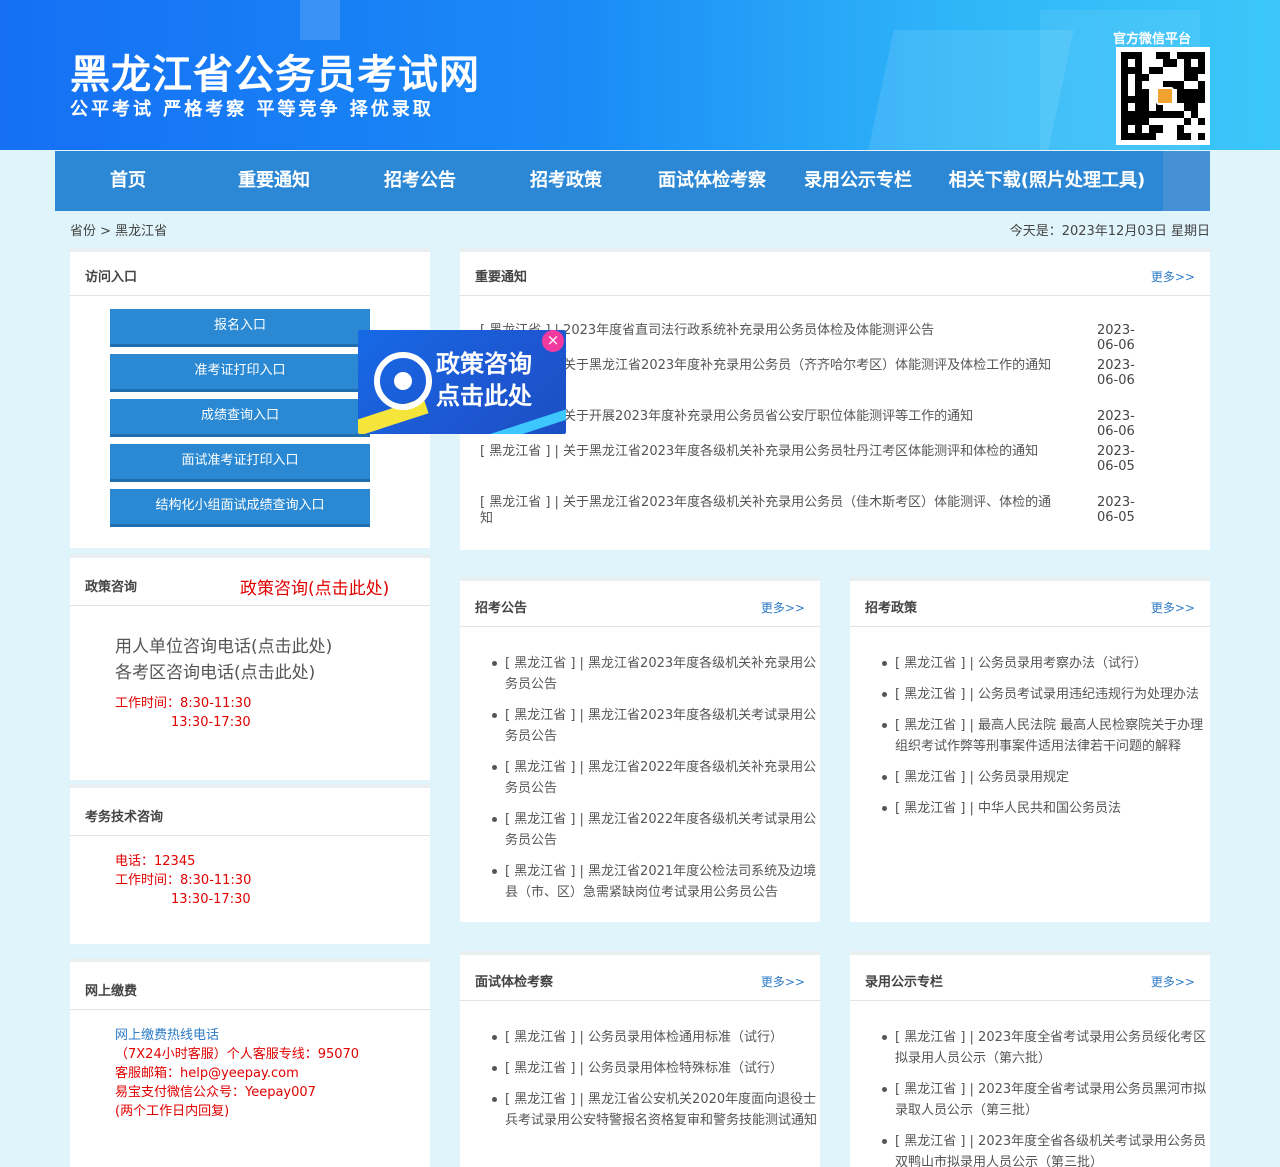 This screenshot has height=1167, width=1280. What do you see at coordinates (240, 328) in the screenshot?
I see `register-entry-button: 报名入口` at bounding box center [240, 328].